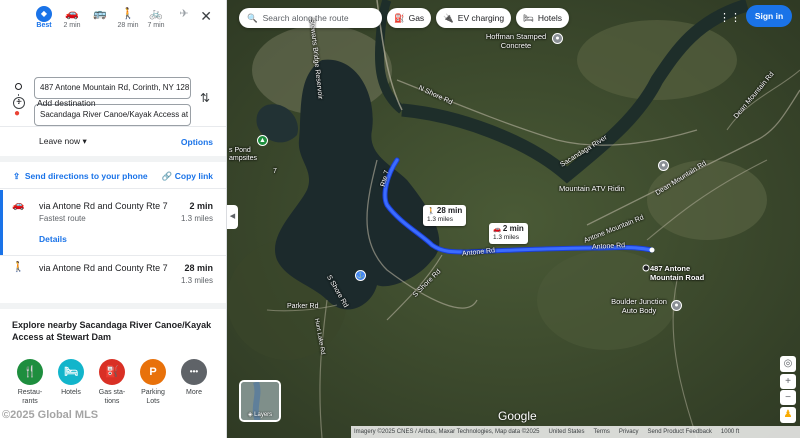 The width and height of the screenshot is (800, 438). I want to click on add-destination-label: Add destination, so click(66, 103).